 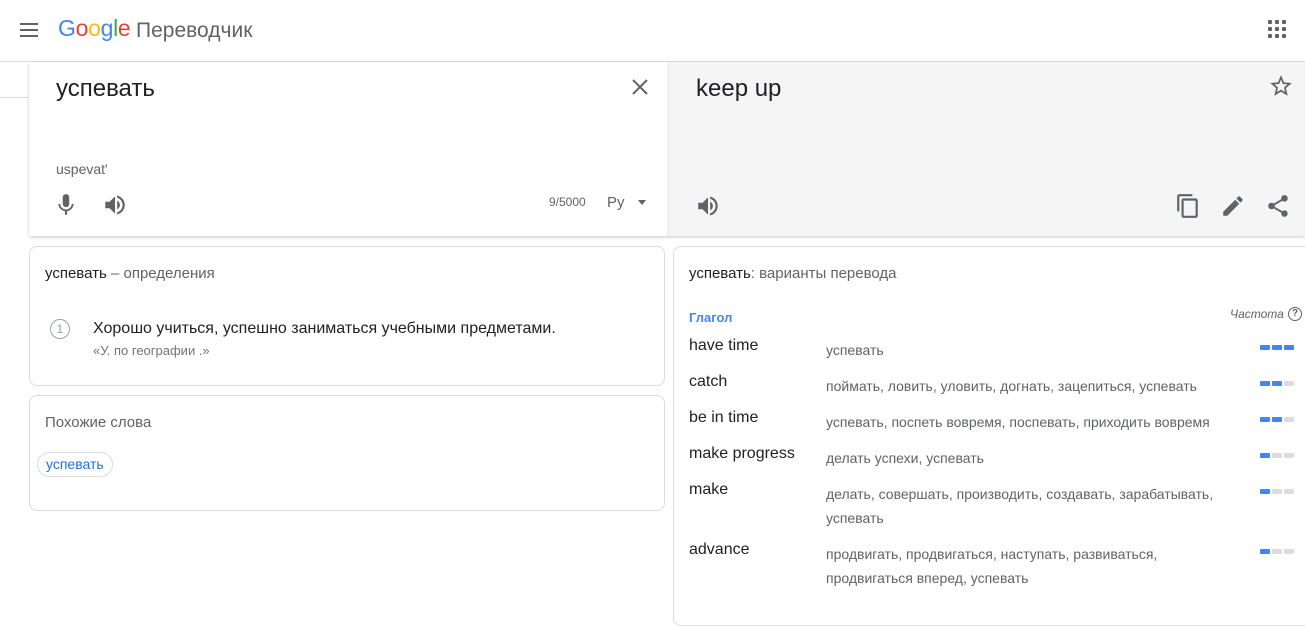 What do you see at coordinates (1278, 30) in the screenshot?
I see `apps-icon` at bounding box center [1278, 30].